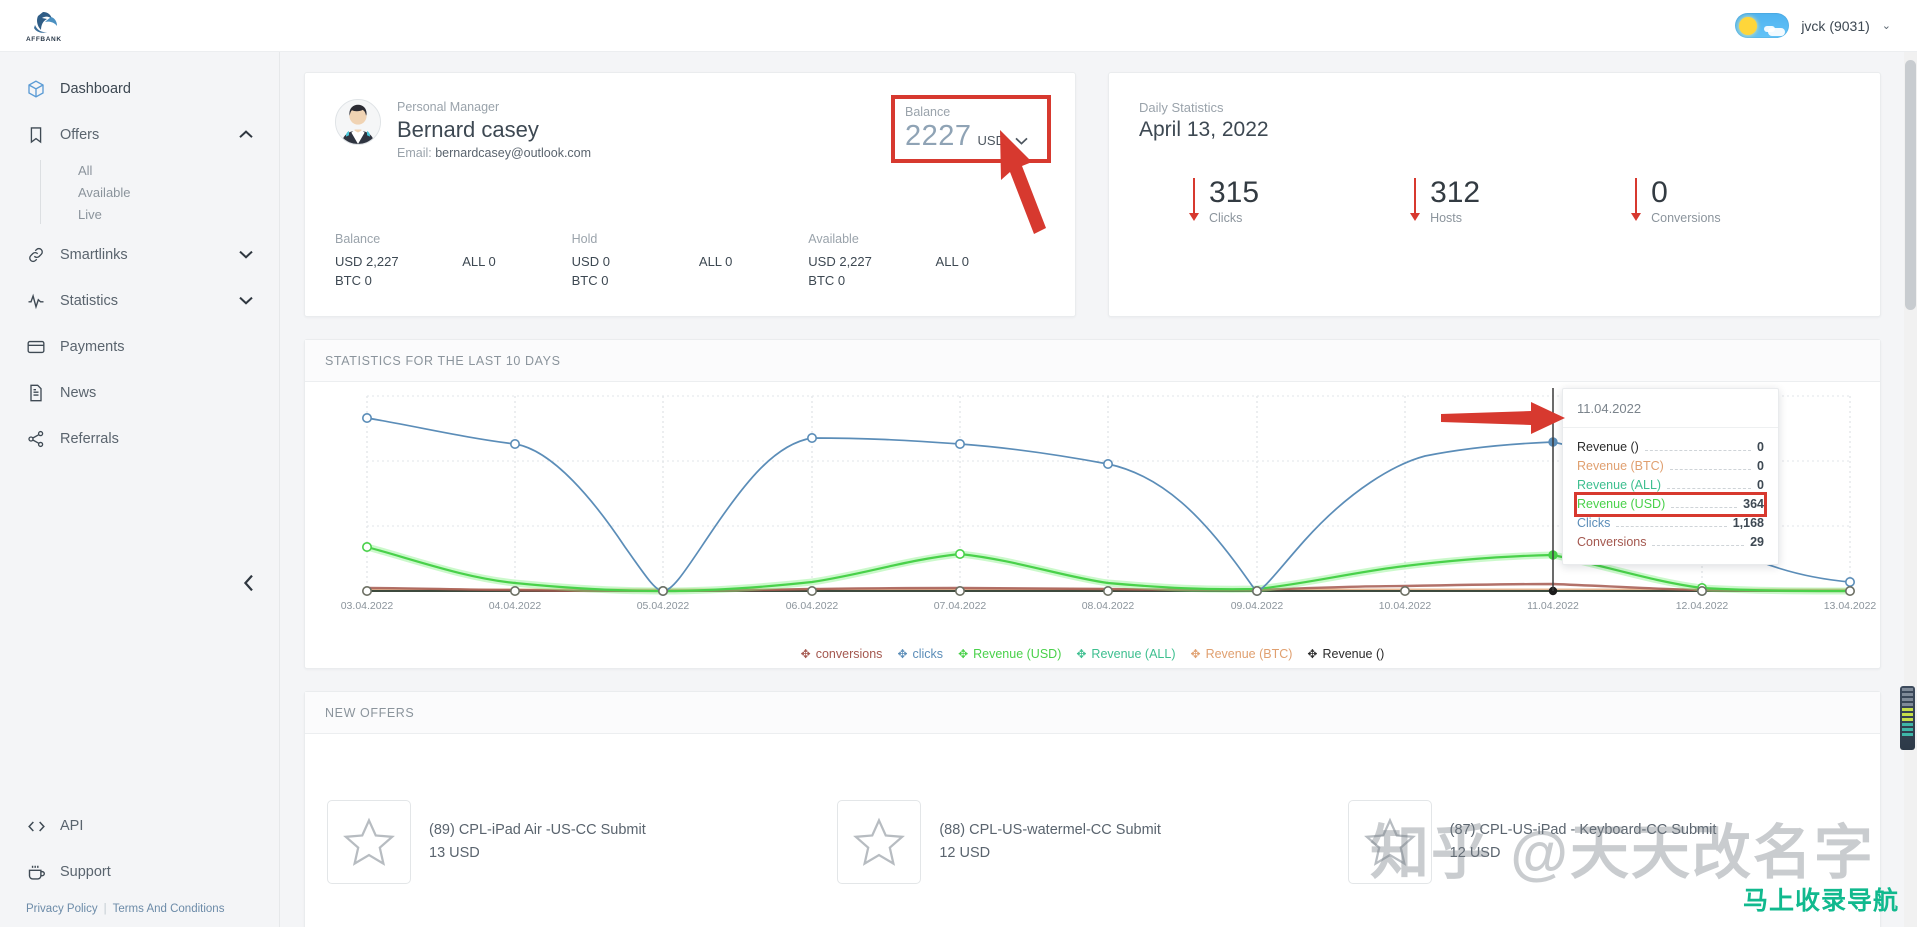 The height and width of the screenshot is (927, 1917). What do you see at coordinates (448, 107) in the screenshot?
I see `personal-manager-label: Personal Manager` at bounding box center [448, 107].